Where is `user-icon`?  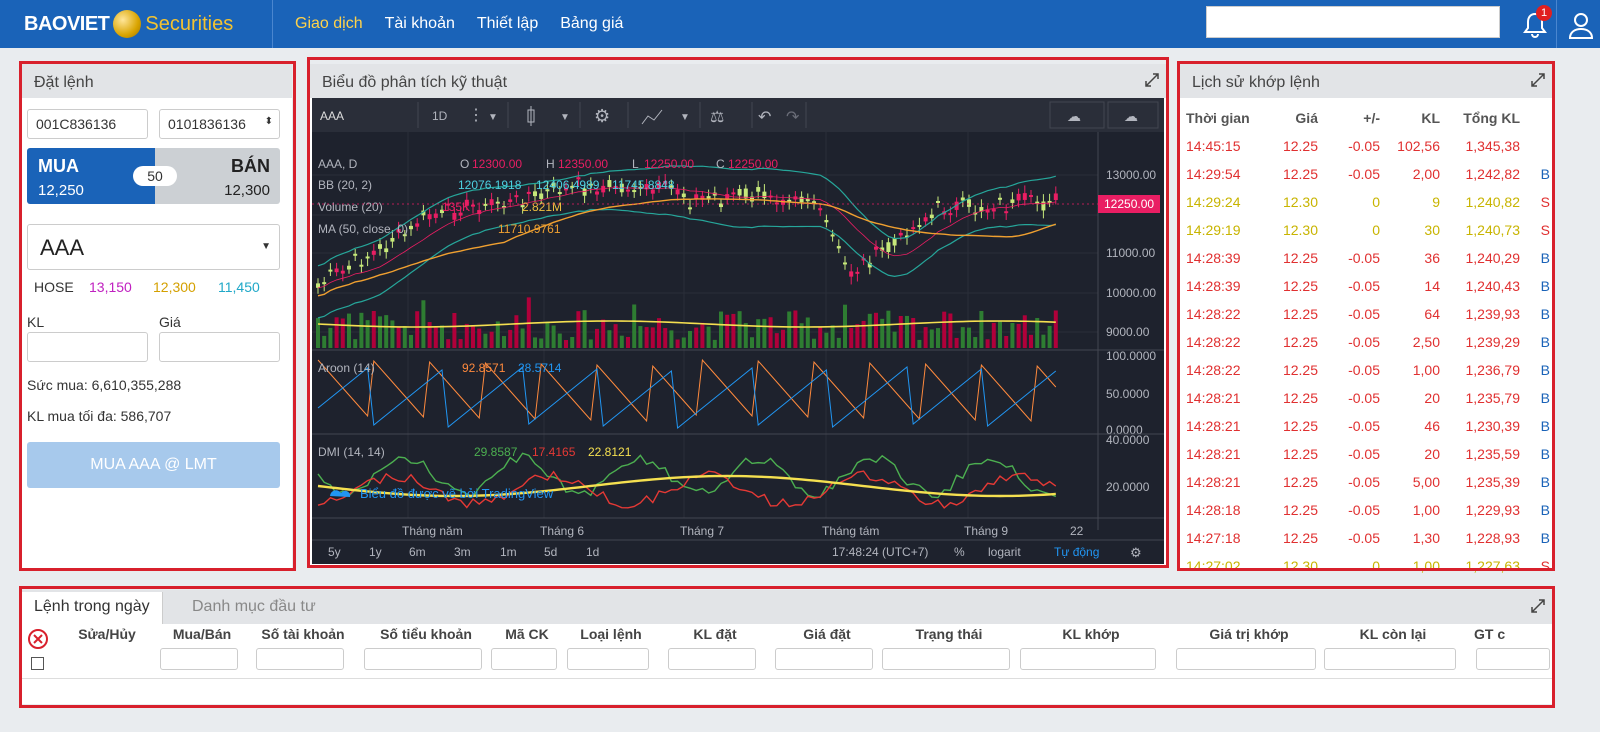 user-icon is located at coordinates (1581, 25).